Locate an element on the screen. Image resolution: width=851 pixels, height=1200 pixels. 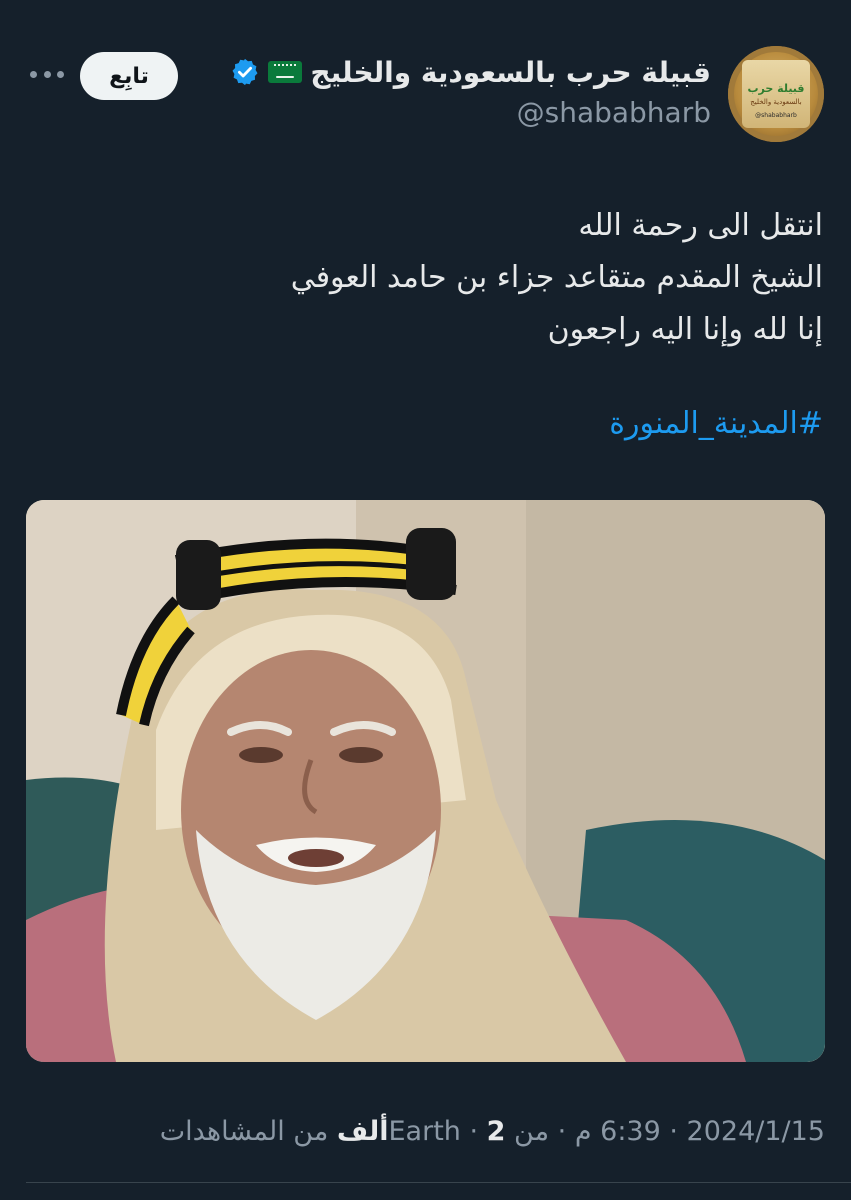
author-name-row: قبيلة حرب بالسعودية والخليج is located at coordinates (470, 72).